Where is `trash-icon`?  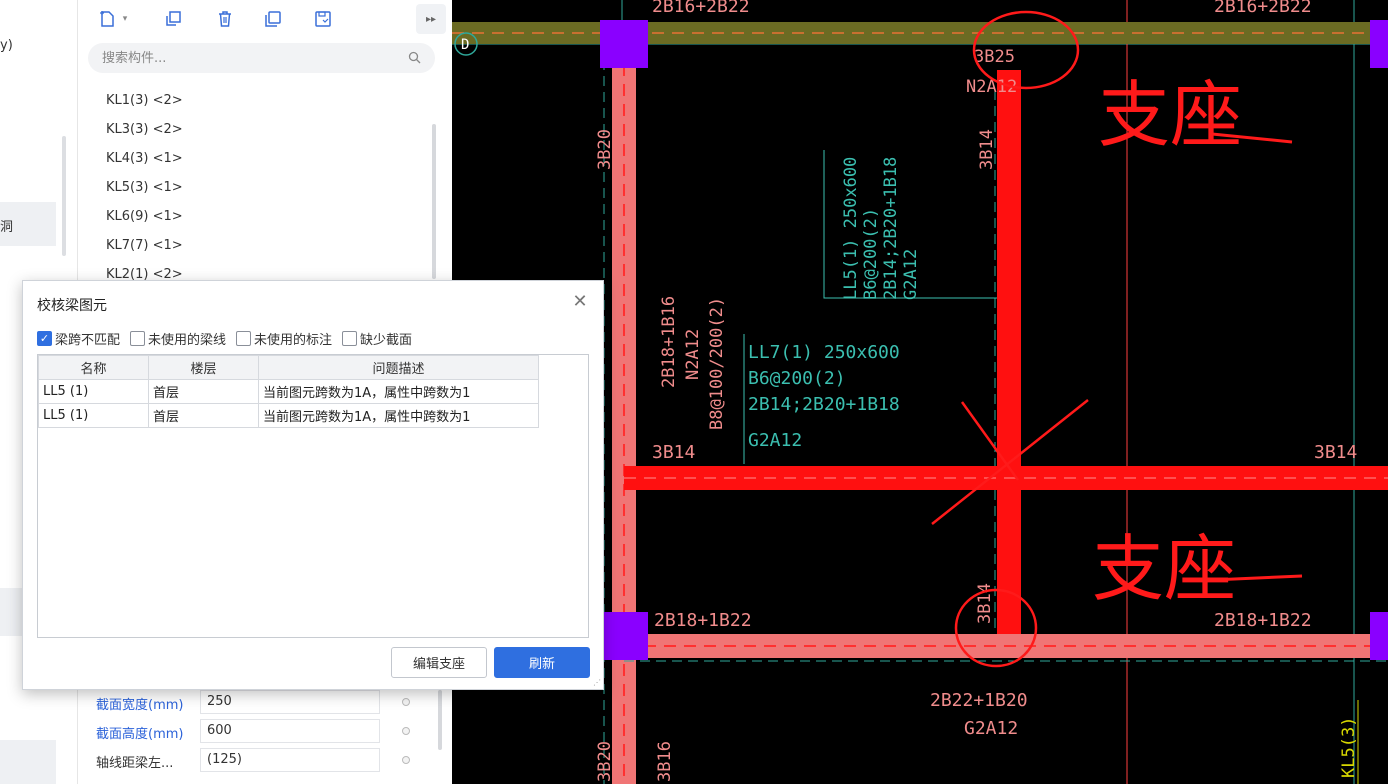
trash-icon is located at coordinates (225, 19).